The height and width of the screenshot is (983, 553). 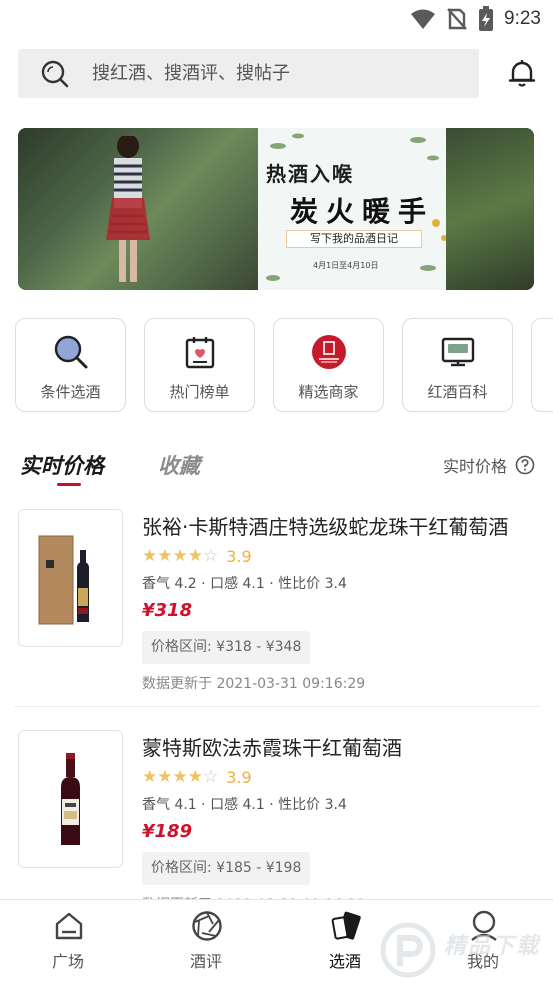 I want to click on tab-realtime-price: 实时价格, so click(x=62, y=465).